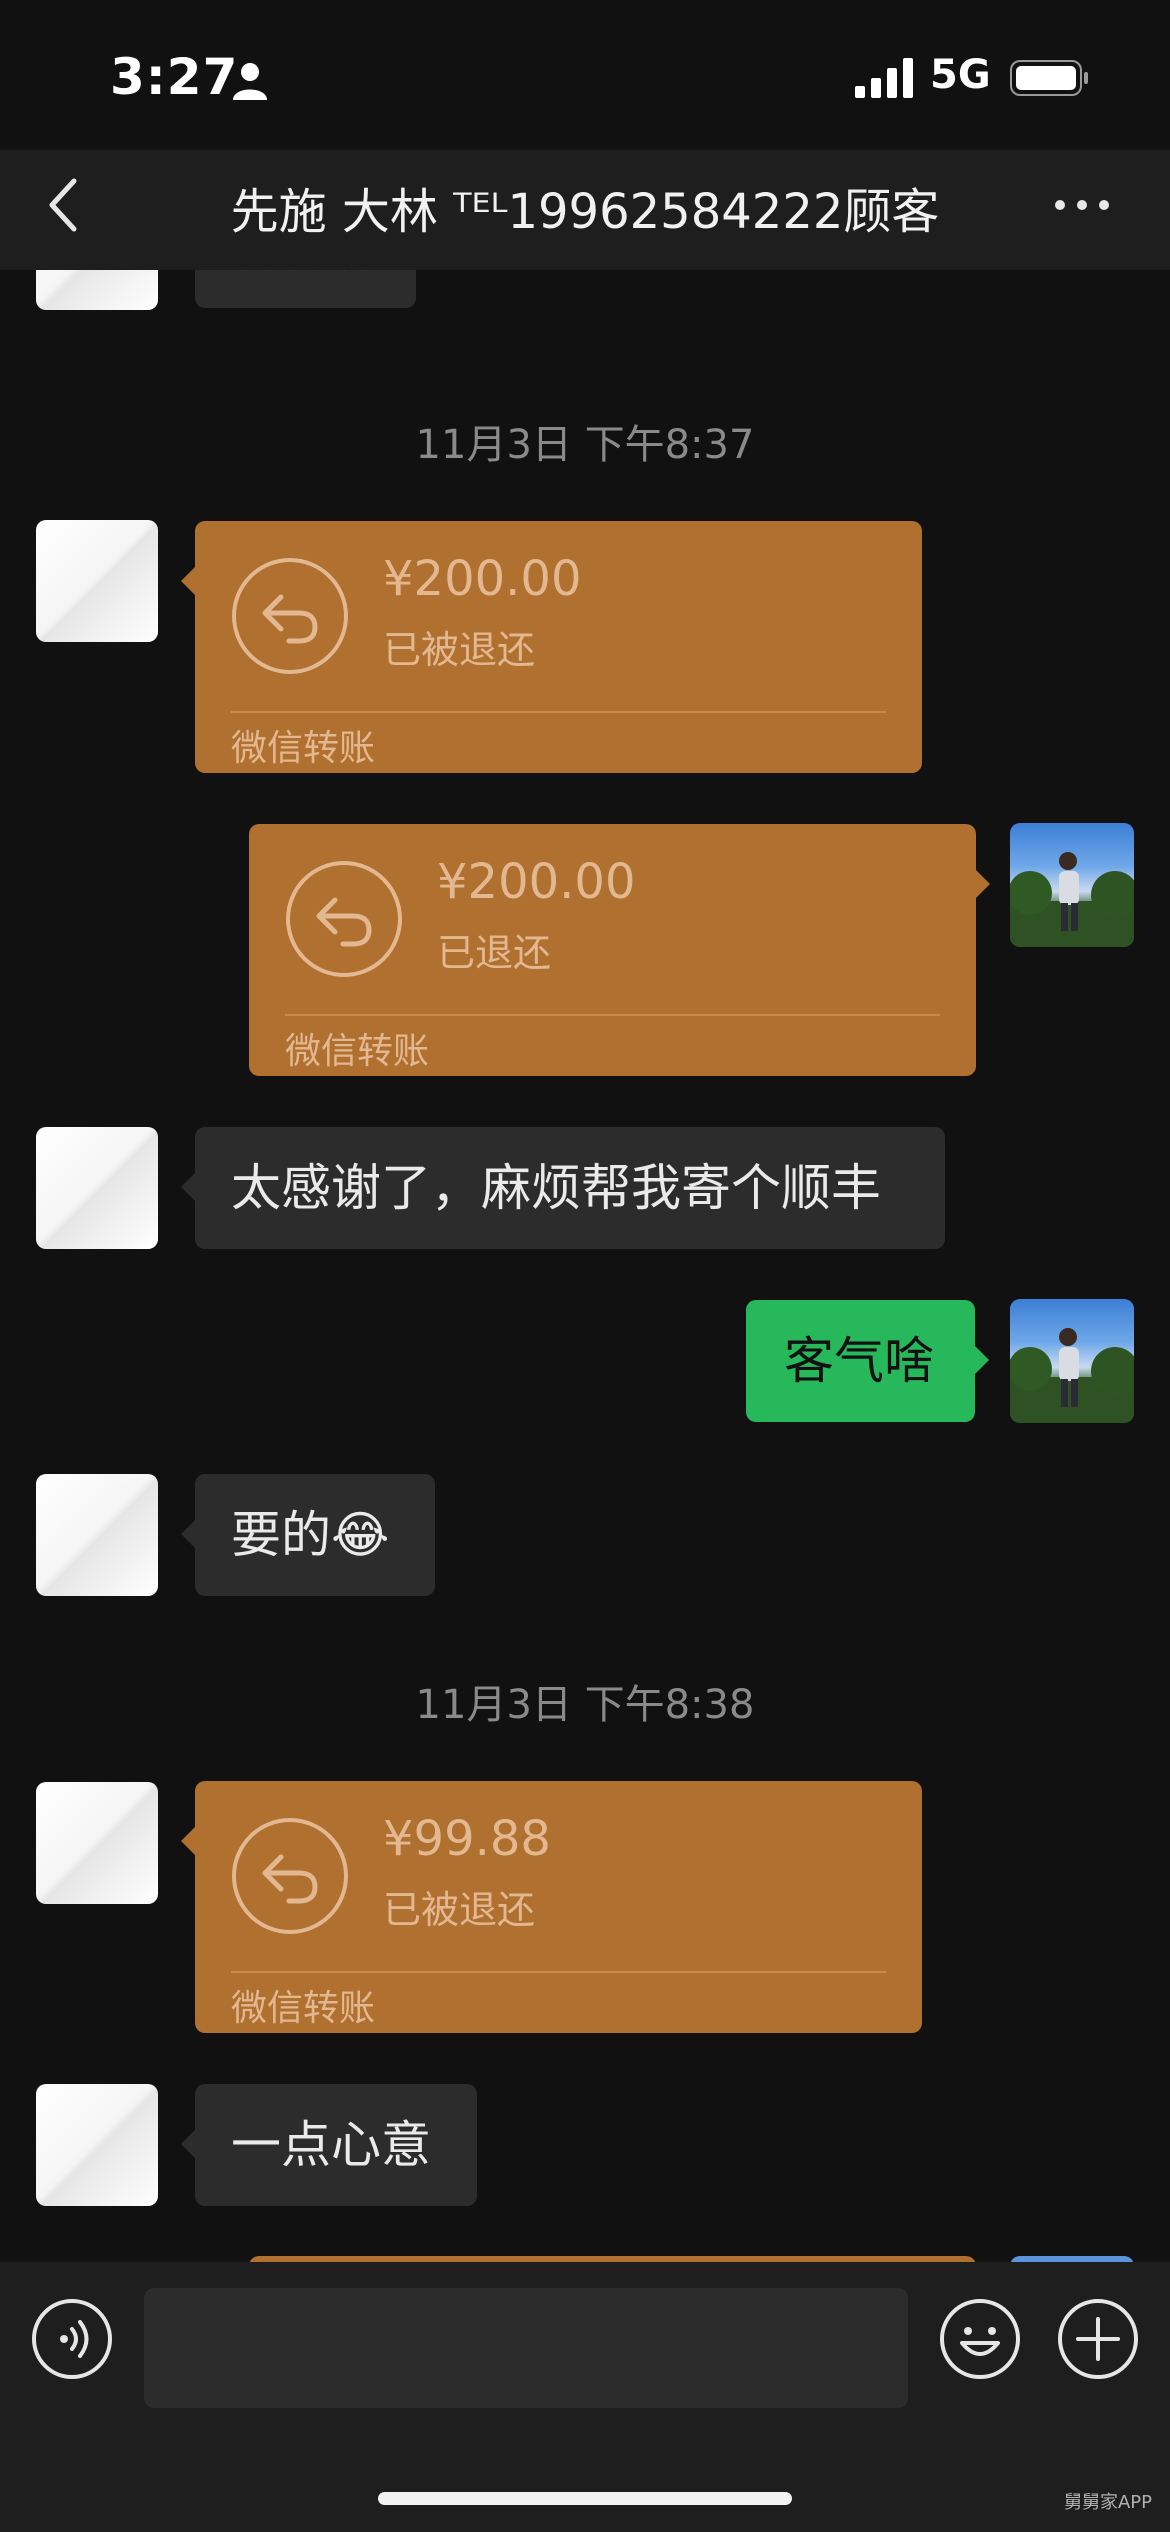  I want to click on message-bubble: 太感谢了，麻烦帮我寄个顺丰, so click(563, 1188).